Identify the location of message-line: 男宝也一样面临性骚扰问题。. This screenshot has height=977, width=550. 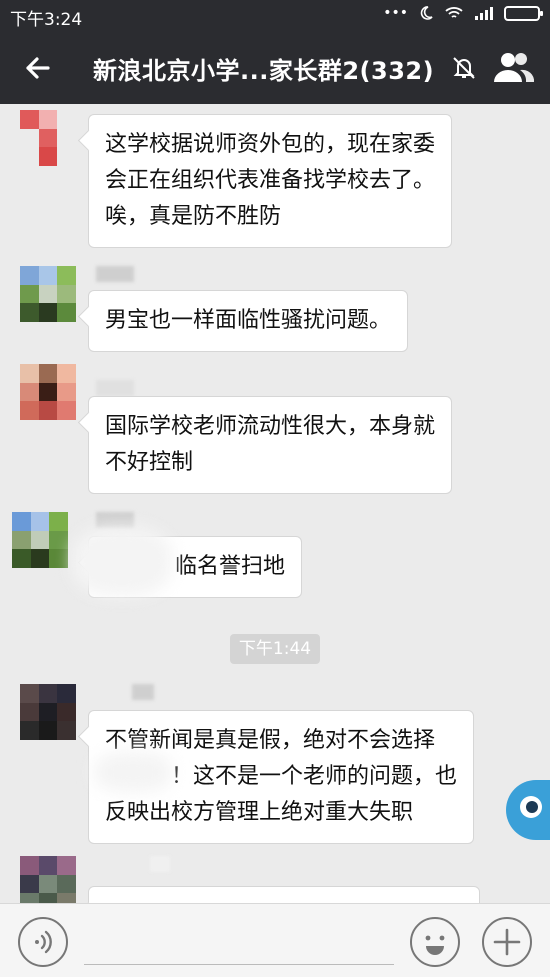
(248, 320).